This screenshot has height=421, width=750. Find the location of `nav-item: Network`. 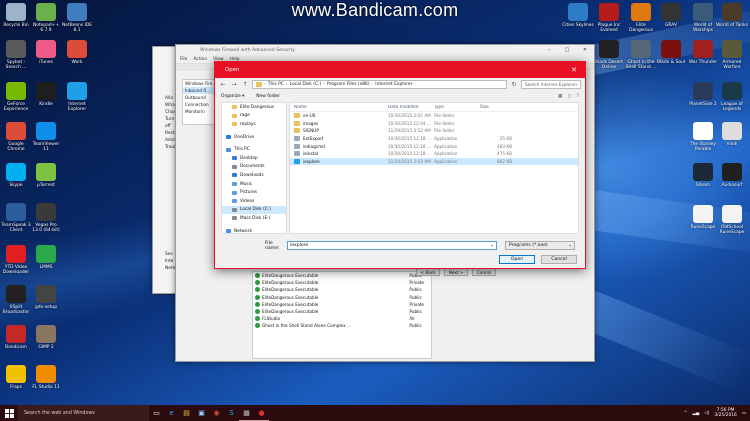

nav-item: Network is located at coordinates (254, 230).